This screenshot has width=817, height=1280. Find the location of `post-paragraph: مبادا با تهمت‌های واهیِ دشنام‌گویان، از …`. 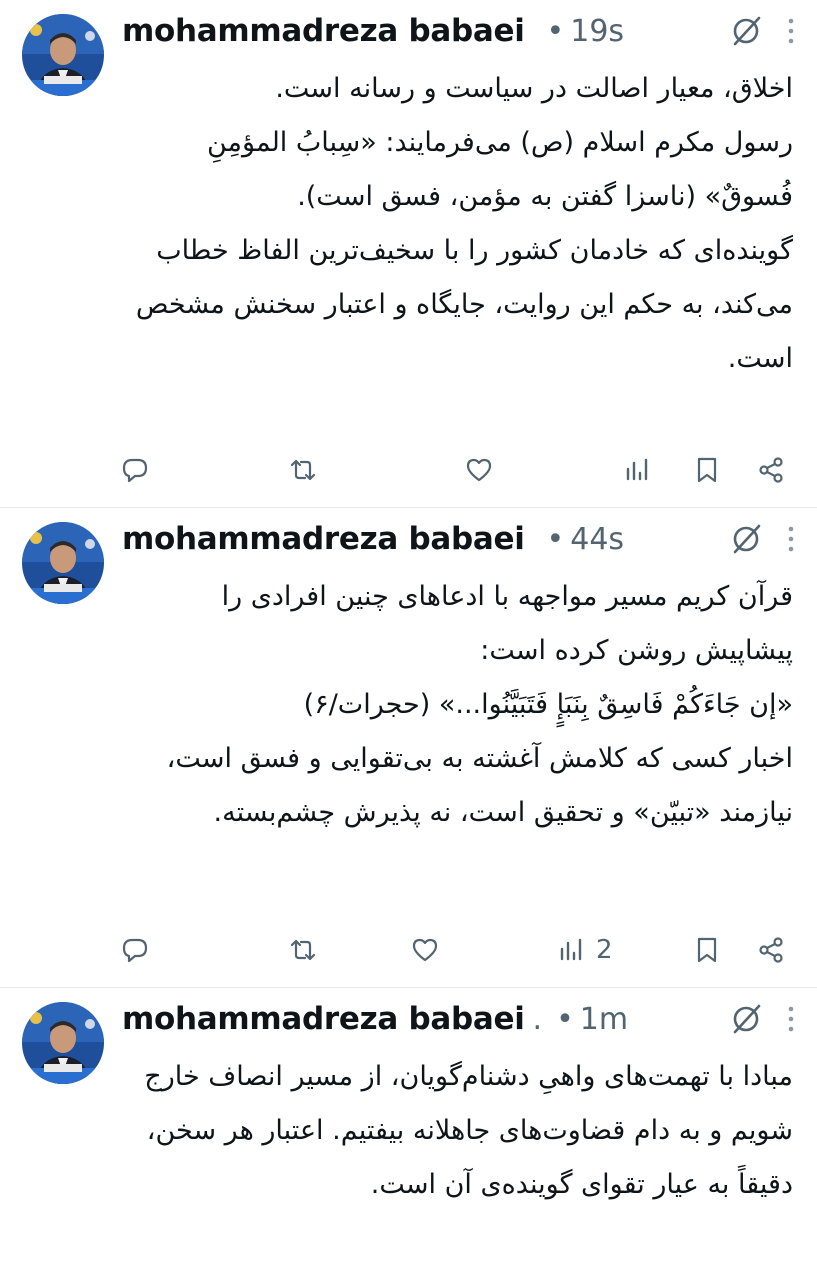

post-paragraph: مبادا با تهمت‌های واهیِ دشنام‌گویان، از … is located at coordinates (468, 1130).